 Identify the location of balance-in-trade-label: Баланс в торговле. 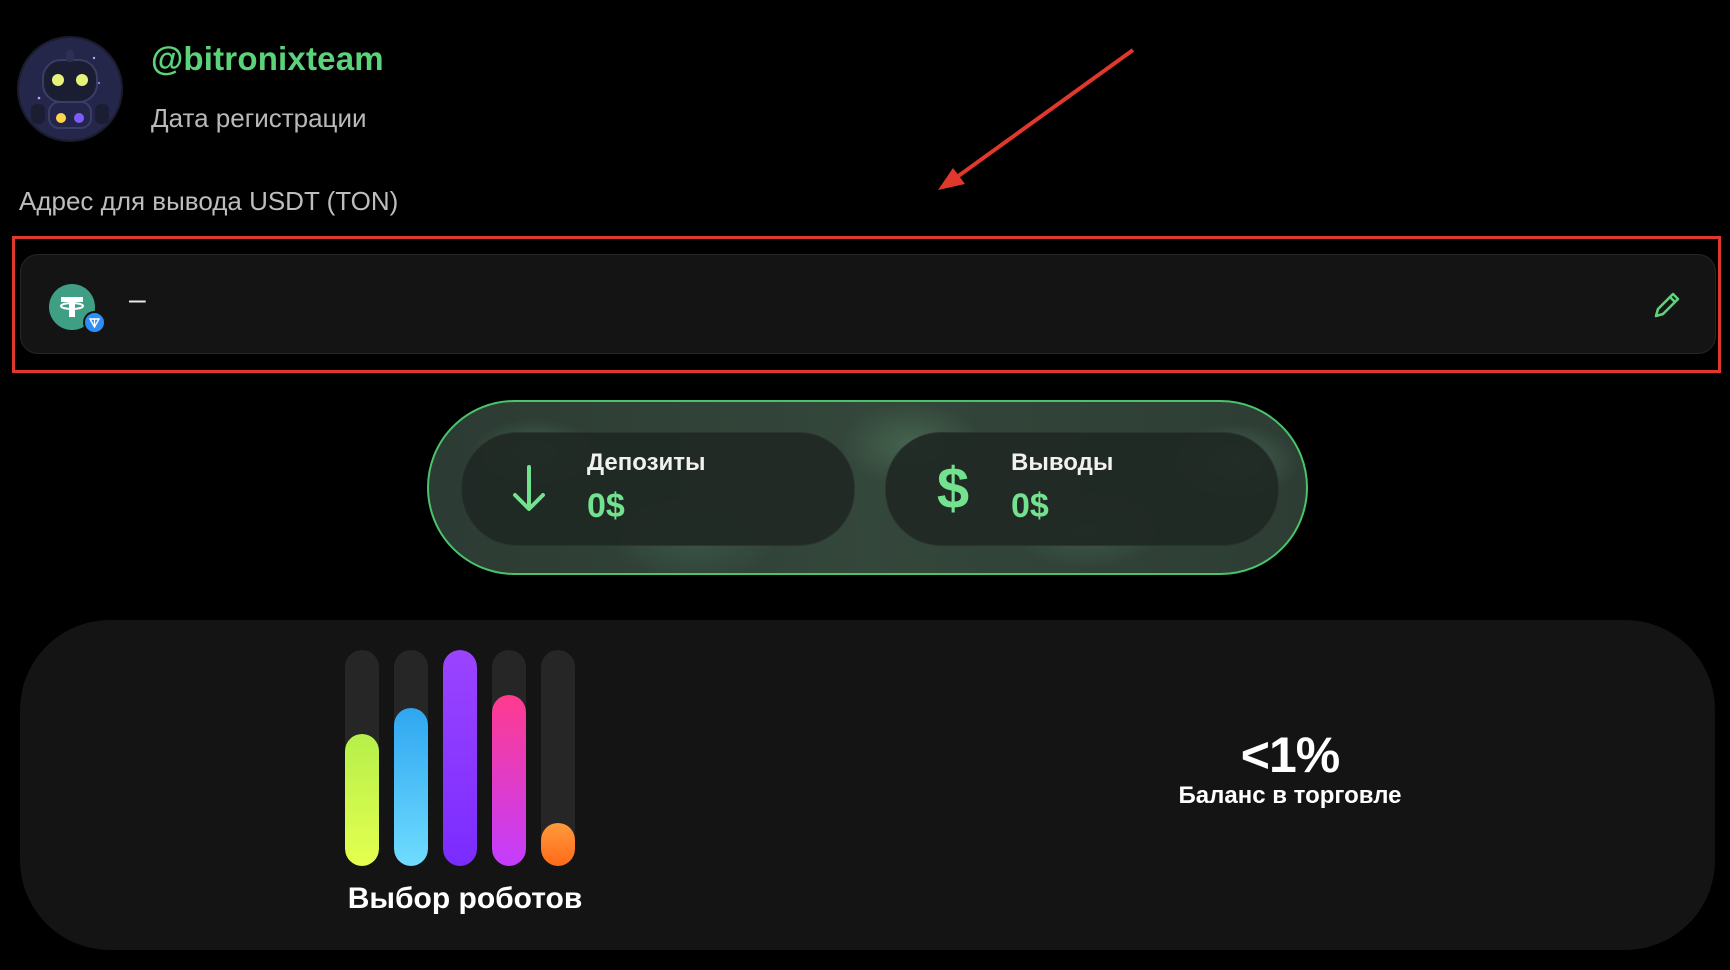
(1290, 795).